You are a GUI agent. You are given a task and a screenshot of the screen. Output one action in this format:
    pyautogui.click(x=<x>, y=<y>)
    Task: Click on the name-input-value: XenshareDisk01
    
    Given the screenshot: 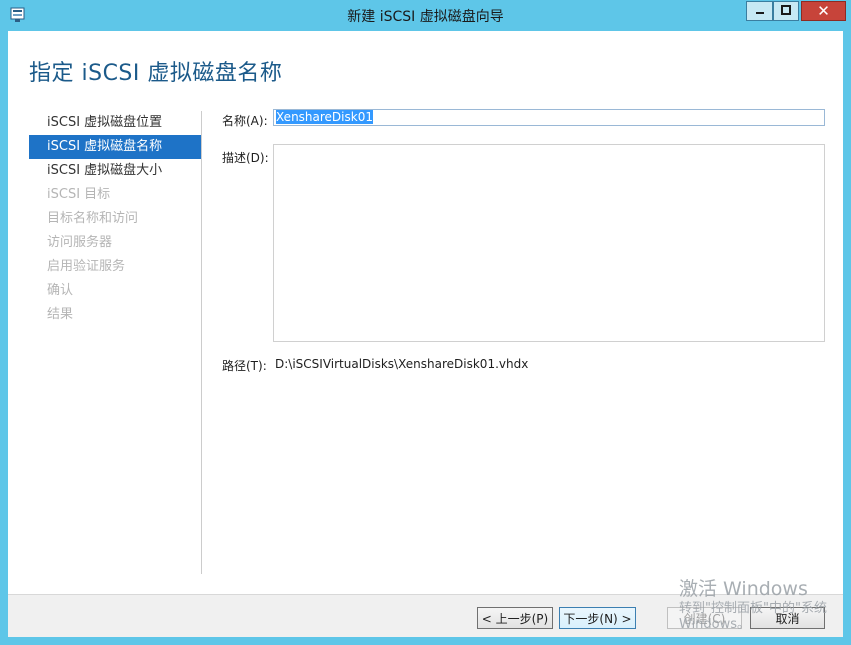 What is the action you would take?
    pyautogui.click(x=324, y=117)
    